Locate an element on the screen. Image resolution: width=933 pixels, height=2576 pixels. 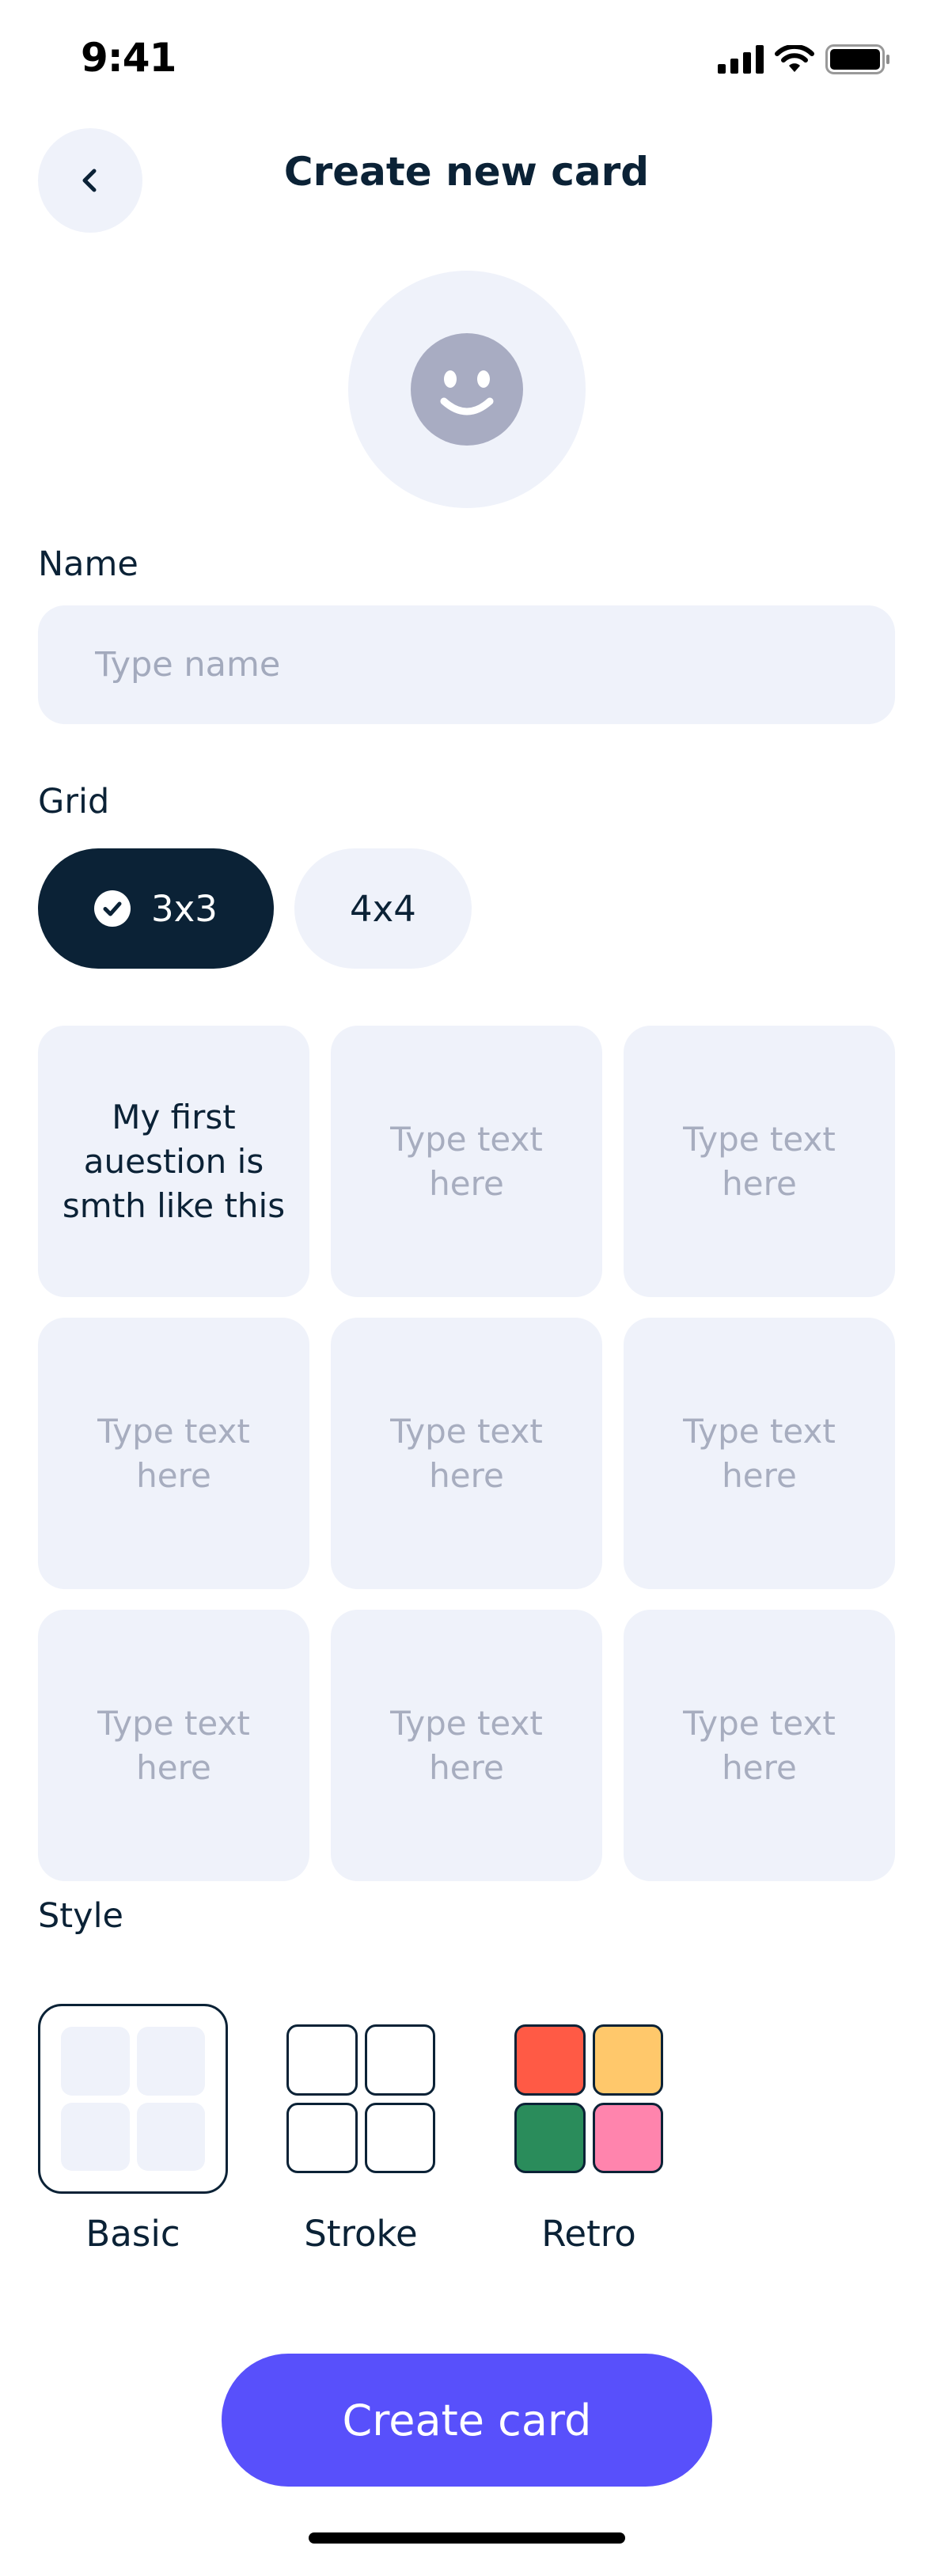
style-option-retro is located at coordinates (589, 2099).